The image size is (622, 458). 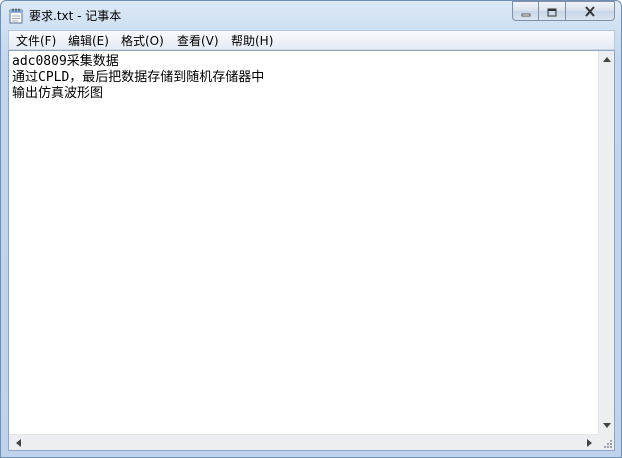 I want to click on arrow-up-icon, so click(x=607, y=59).